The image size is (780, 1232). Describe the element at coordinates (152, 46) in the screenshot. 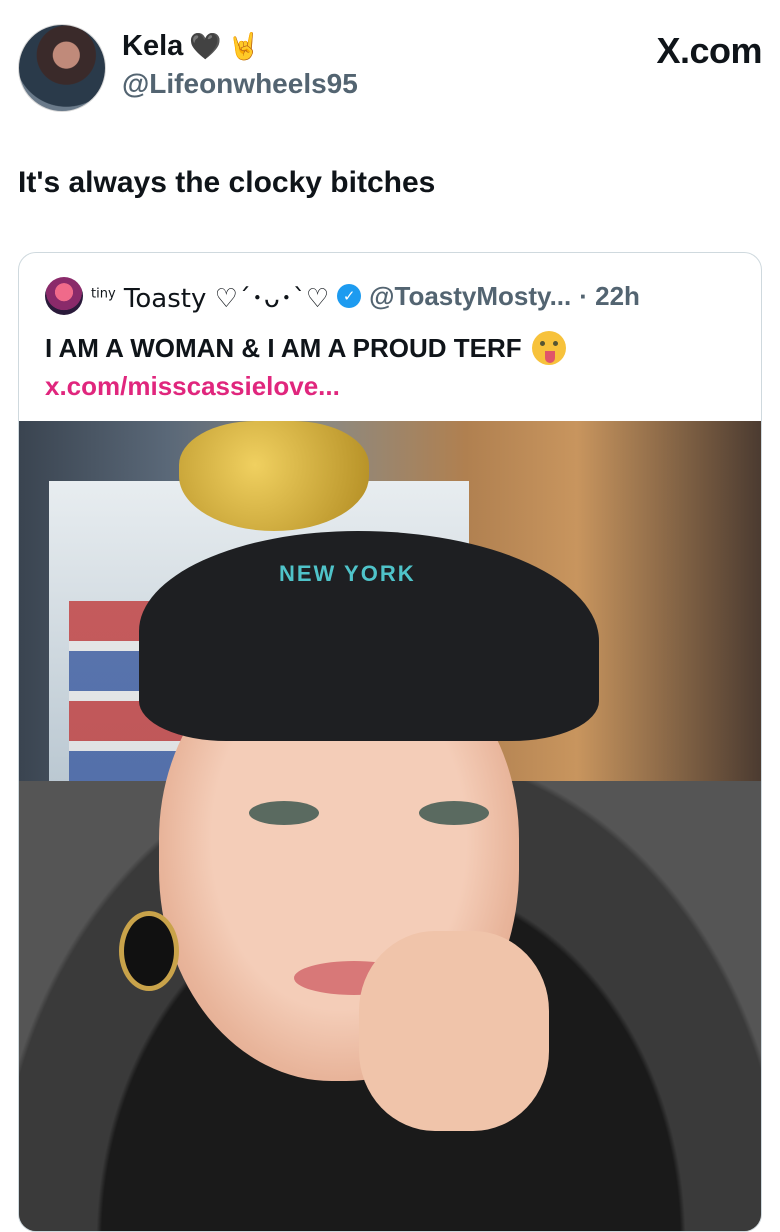

I see `author-name: Kela` at that location.